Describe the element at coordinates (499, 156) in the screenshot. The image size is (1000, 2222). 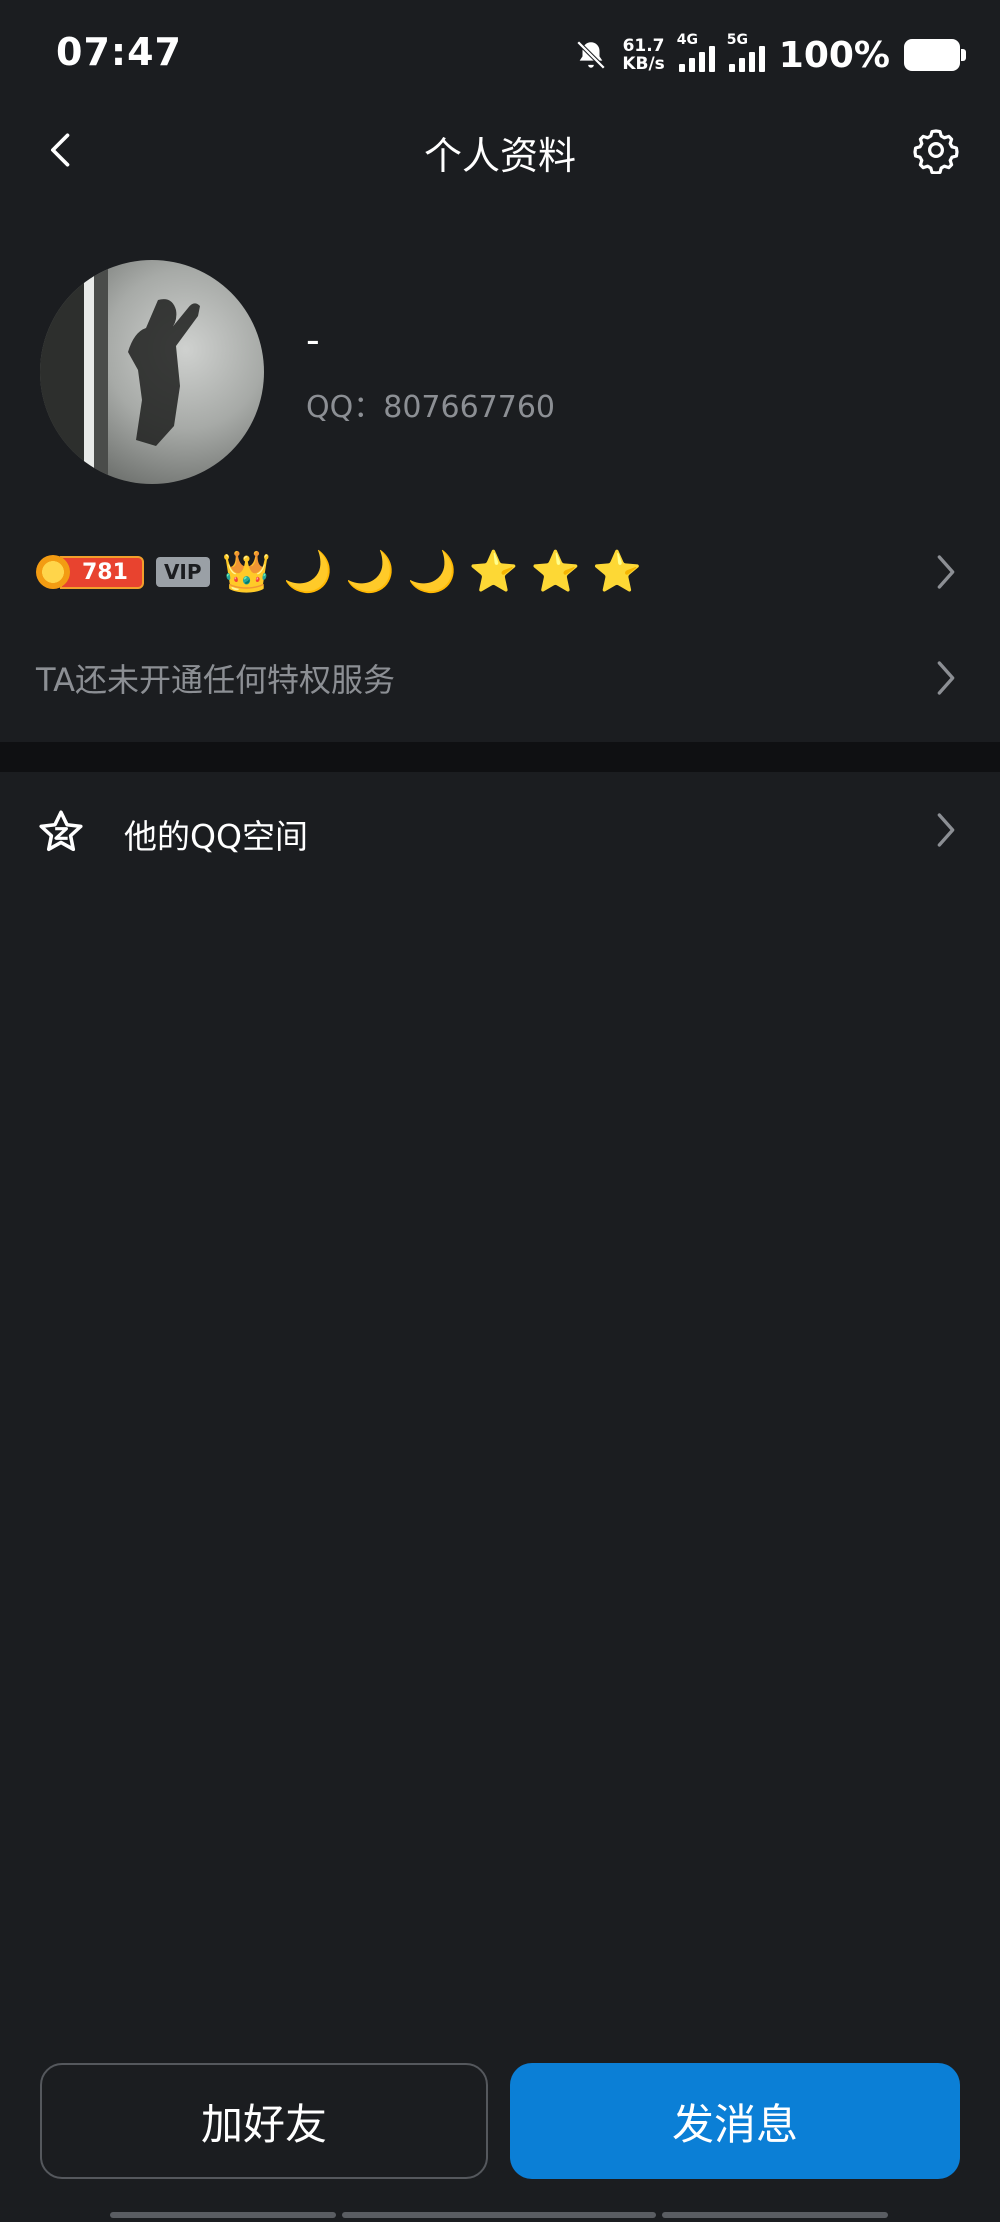
I see `page-title: 个人资料` at that location.